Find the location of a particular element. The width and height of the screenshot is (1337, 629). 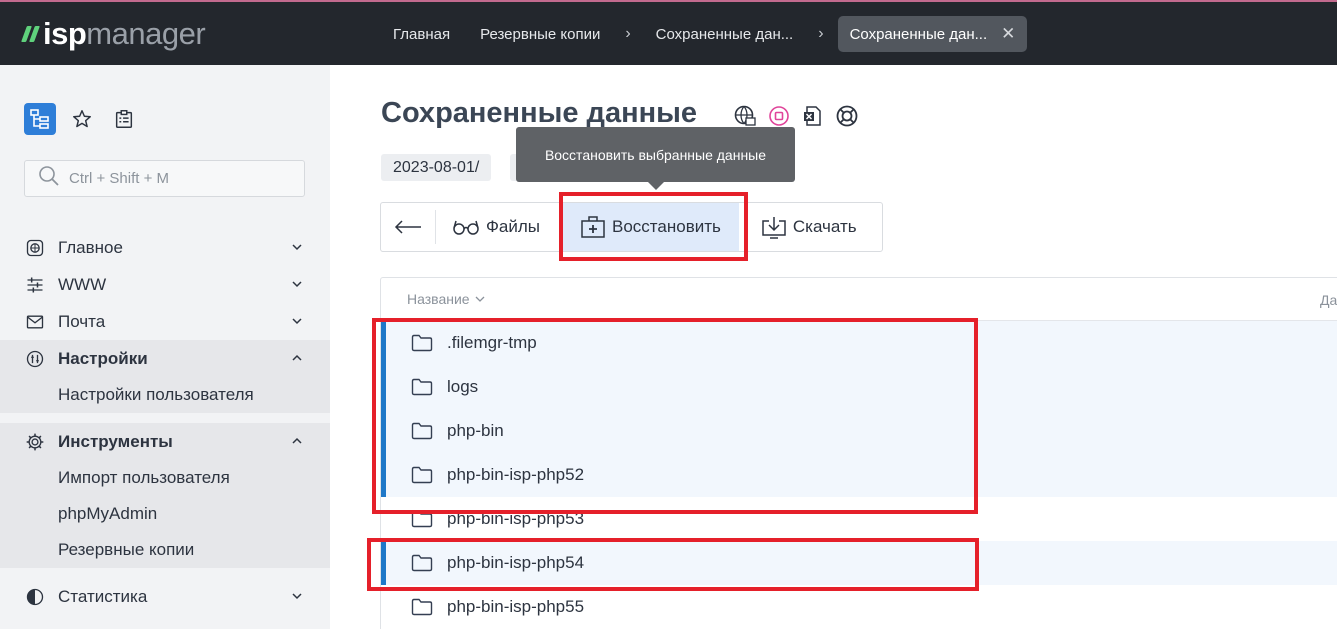

sidebar-subitem-user-import: Импорт пользователя is located at coordinates (165, 478).